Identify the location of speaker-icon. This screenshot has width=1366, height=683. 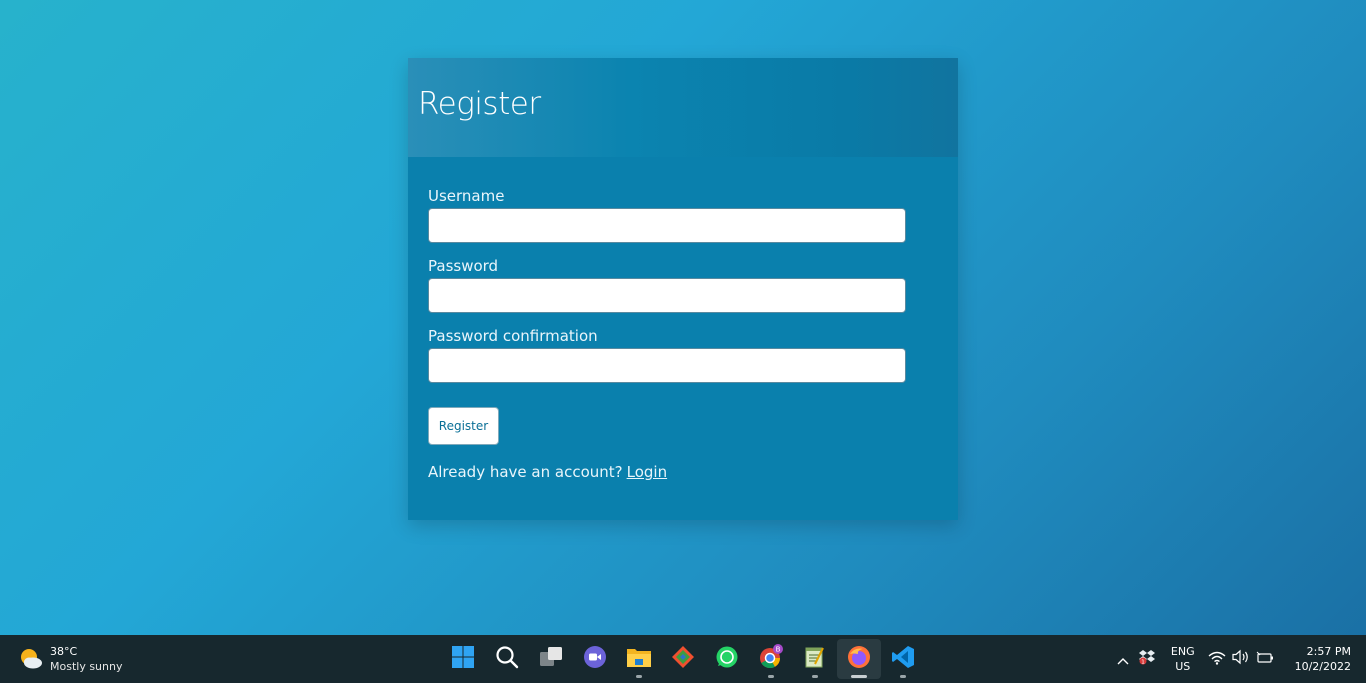
(1240, 659).